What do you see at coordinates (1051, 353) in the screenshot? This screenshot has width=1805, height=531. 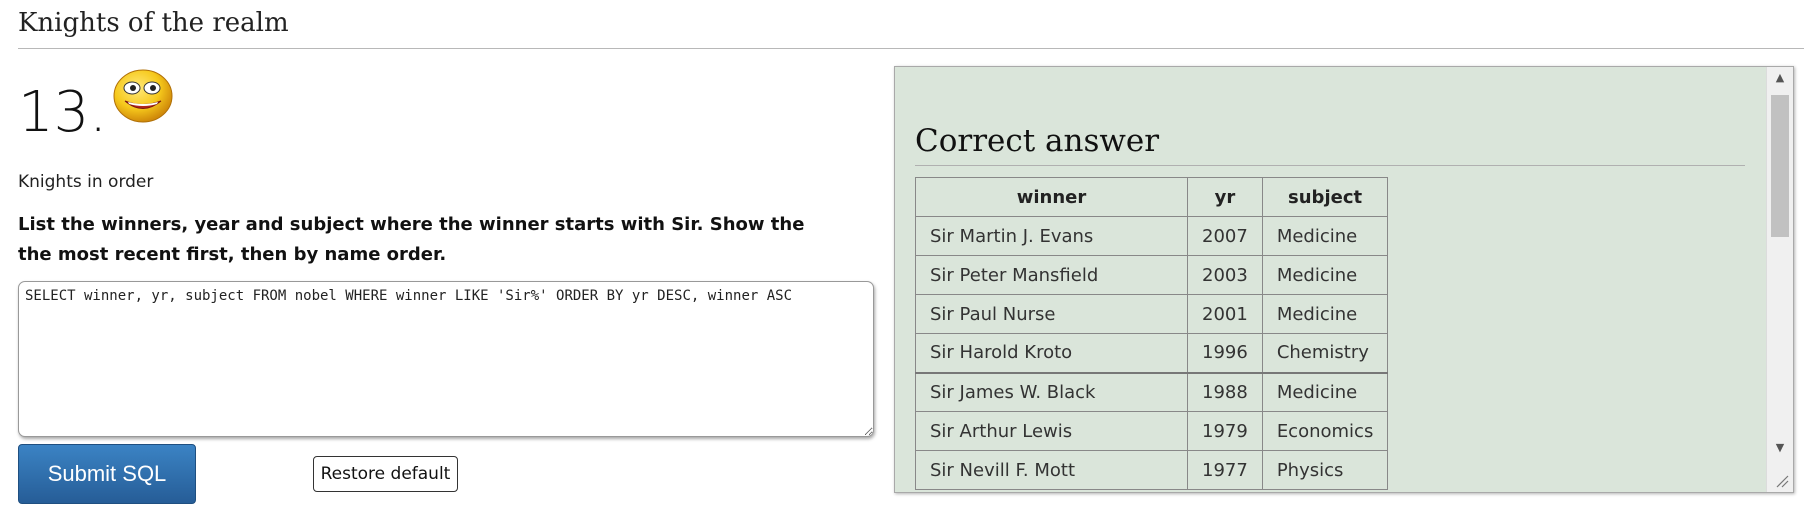 I see `cell-winner: Sir Harold Kroto` at bounding box center [1051, 353].